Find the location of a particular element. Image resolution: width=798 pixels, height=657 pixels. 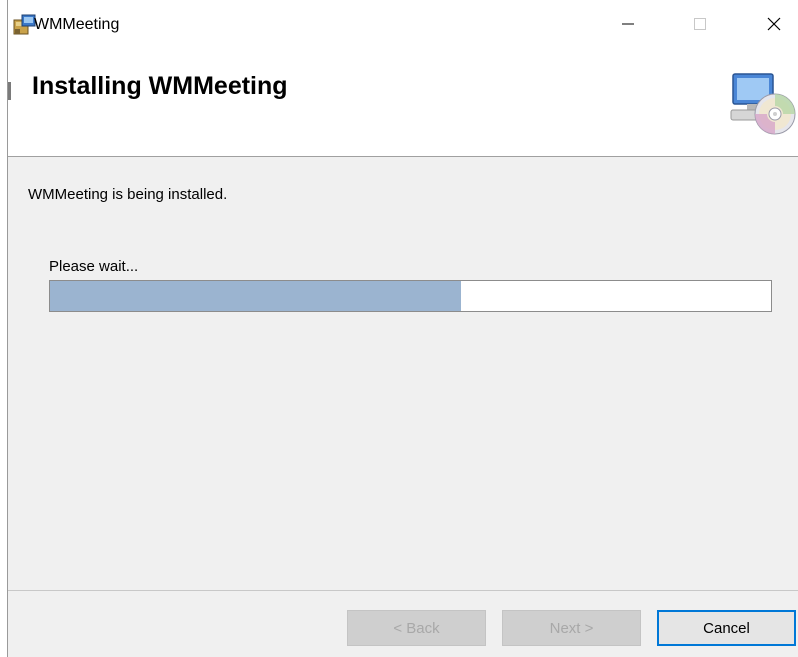

minimize-button is located at coordinates (628, 26).